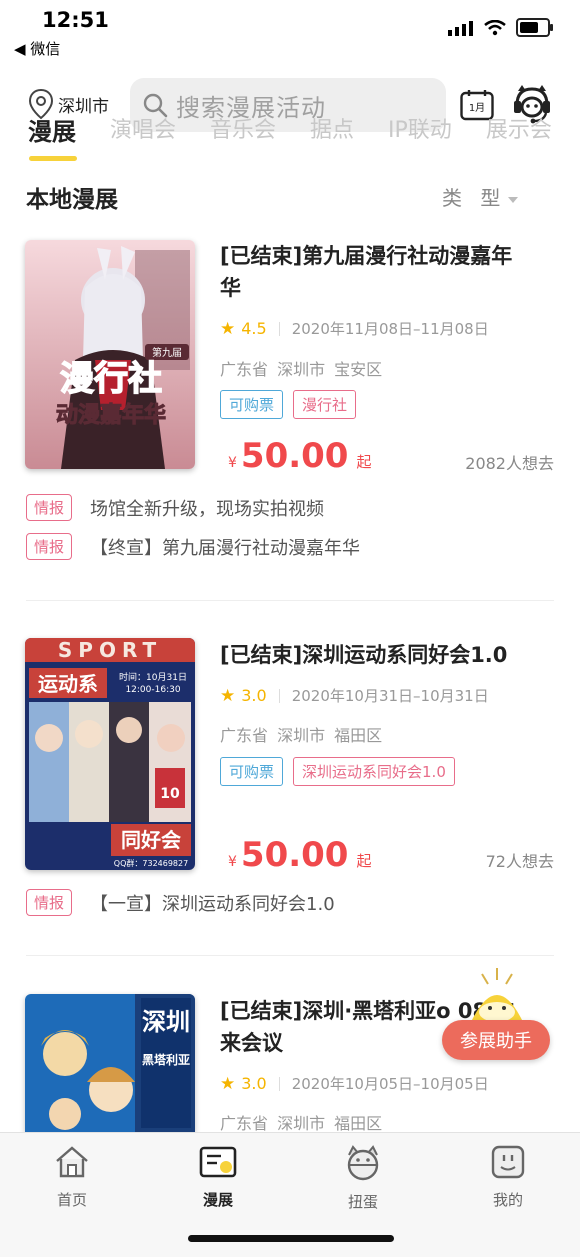  Describe the element at coordinates (375, 272) in the screenshot. I see `event-title: [已结束]第九届漫行社动漫嘉年华` at that location.